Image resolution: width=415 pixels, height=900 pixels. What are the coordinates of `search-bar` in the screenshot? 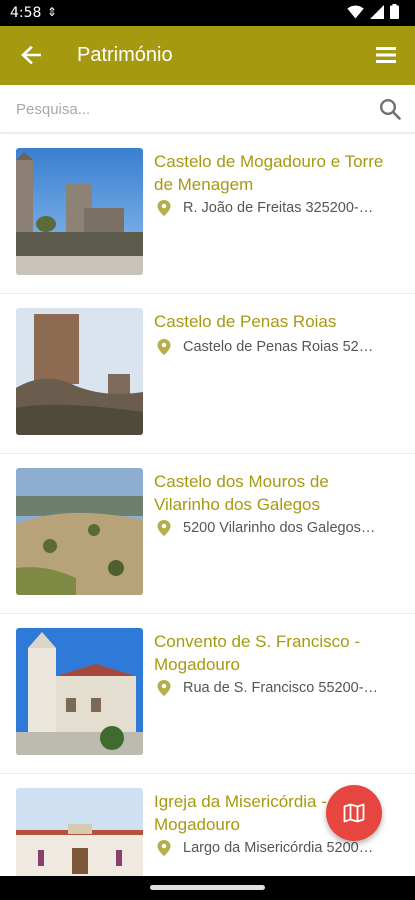 It's located at (207, 109).